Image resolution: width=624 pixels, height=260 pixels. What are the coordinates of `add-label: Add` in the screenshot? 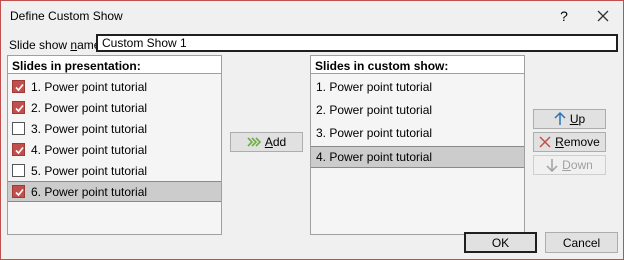 It's located at (275, 142).